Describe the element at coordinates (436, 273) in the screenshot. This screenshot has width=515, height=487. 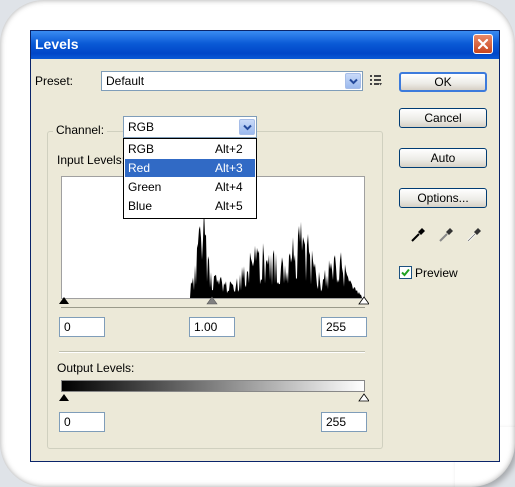
I see `preview-label: Preview` at that location.